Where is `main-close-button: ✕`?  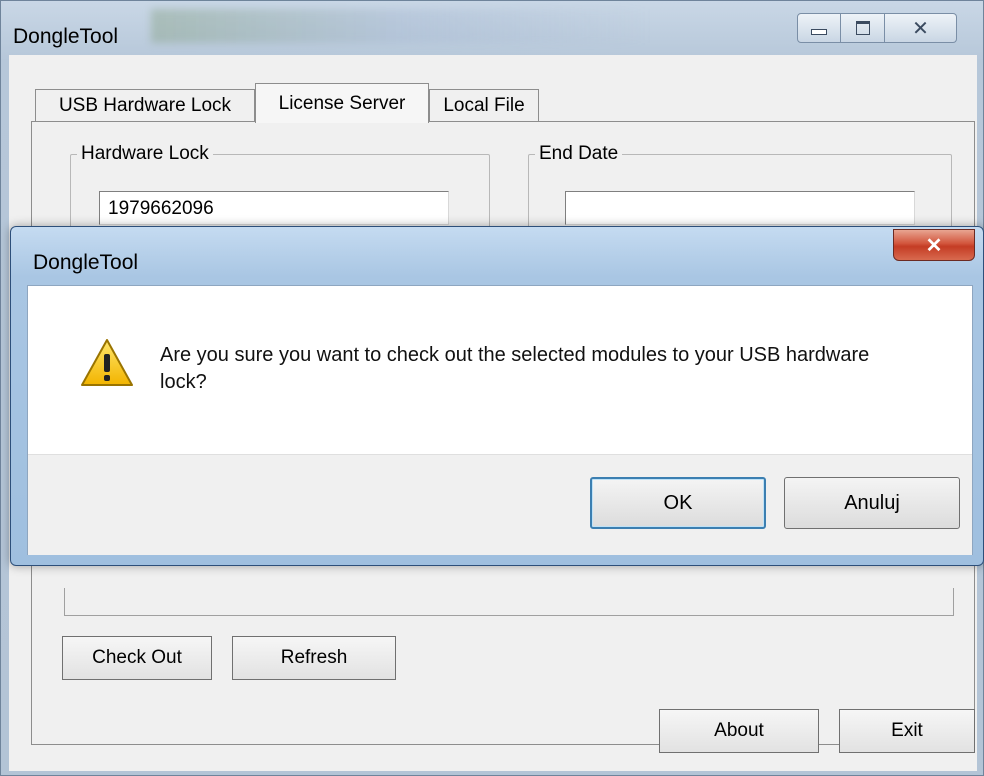 main-close-button: ✕ is located at coordinates (921, 28).